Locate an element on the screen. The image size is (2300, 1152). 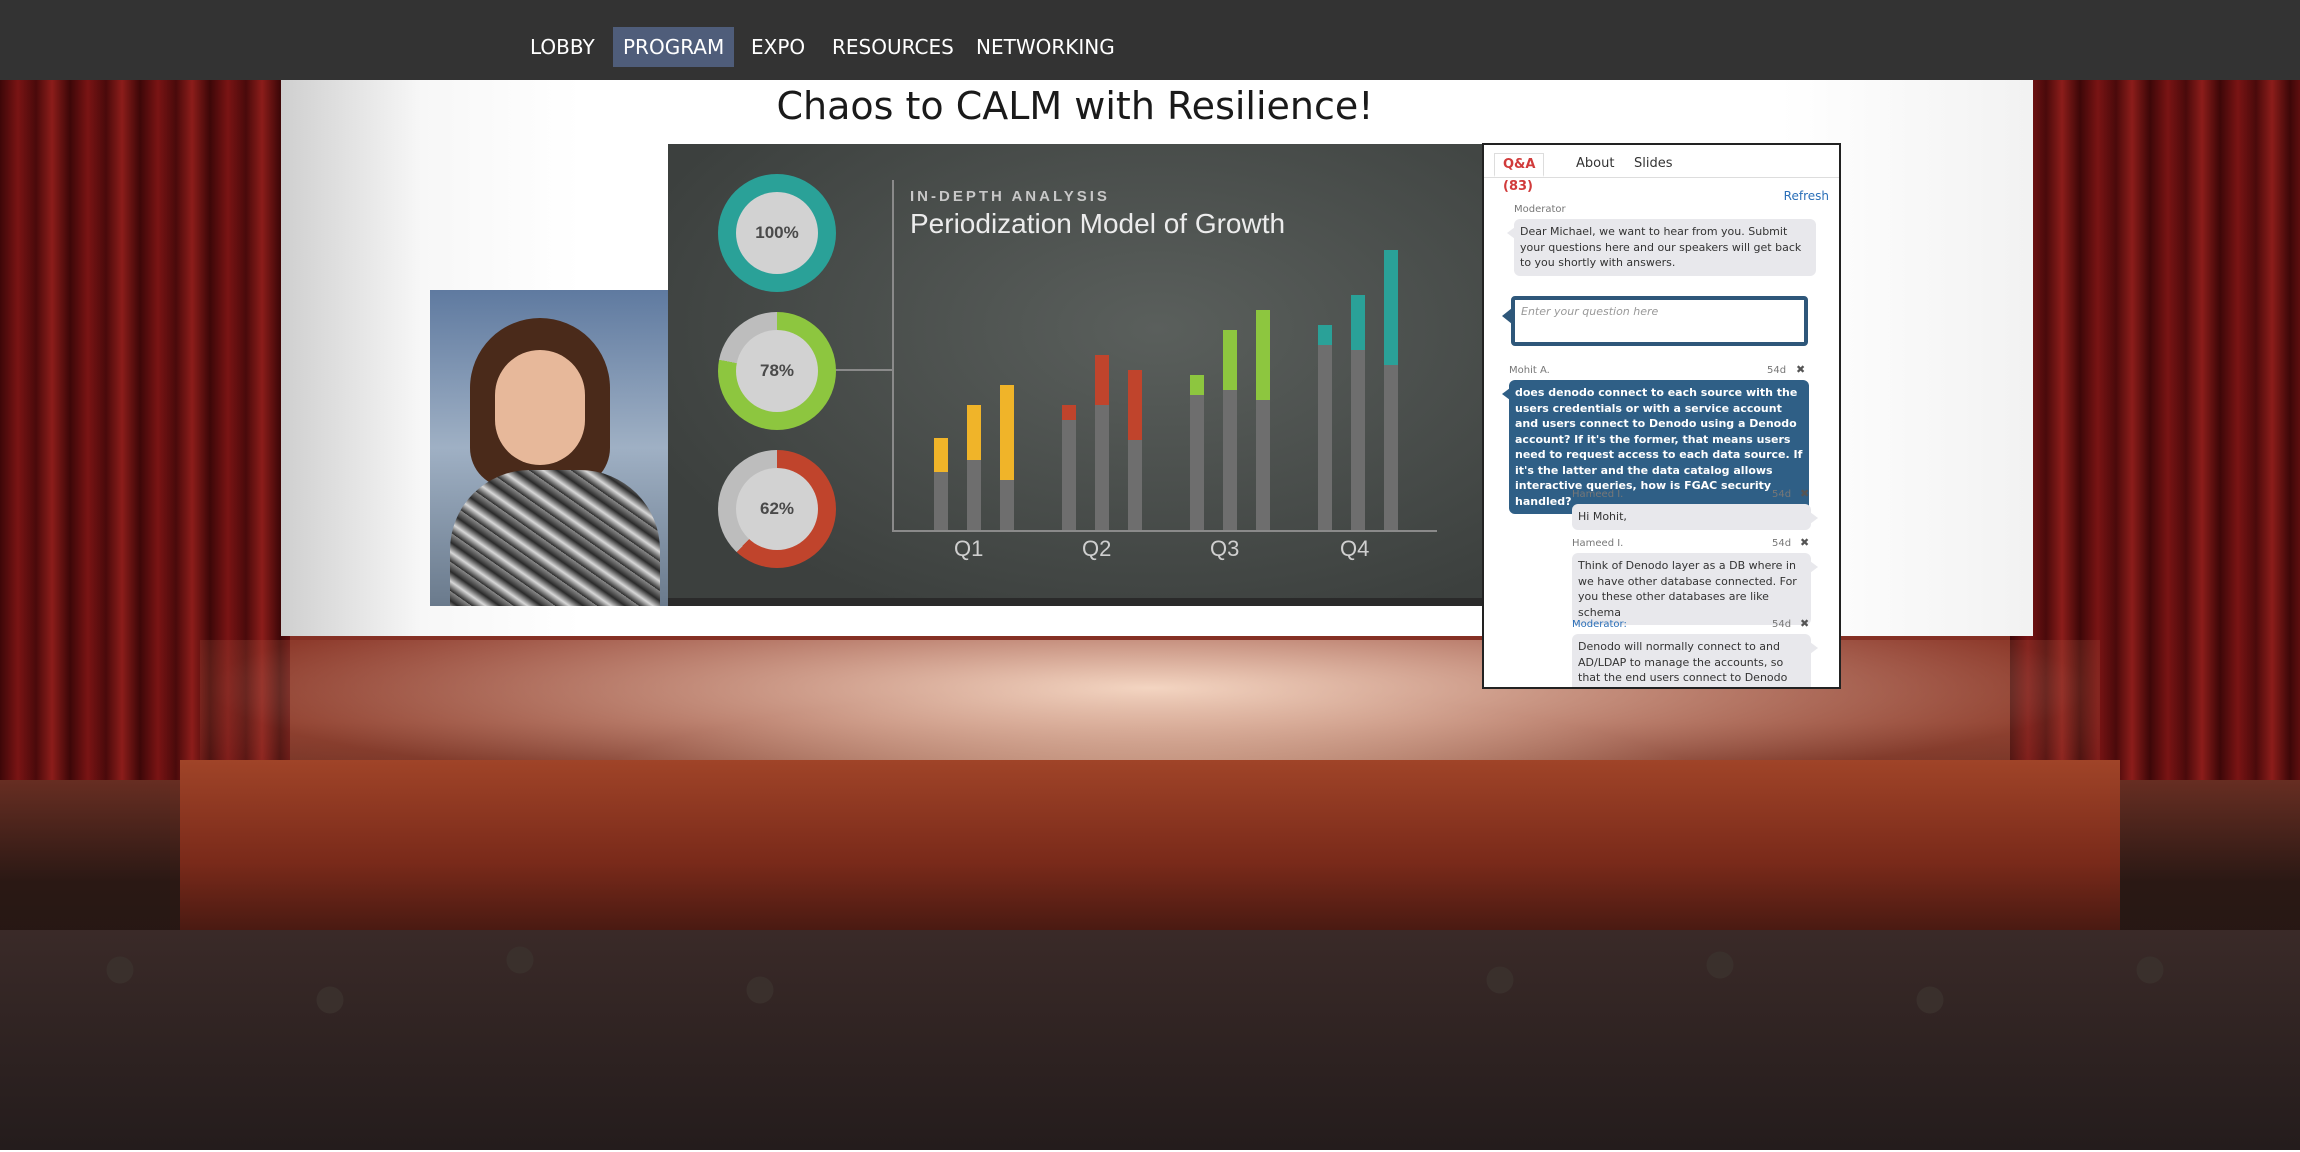
quarter-label-q2: Q2 is located at coordinates (1097, 548).